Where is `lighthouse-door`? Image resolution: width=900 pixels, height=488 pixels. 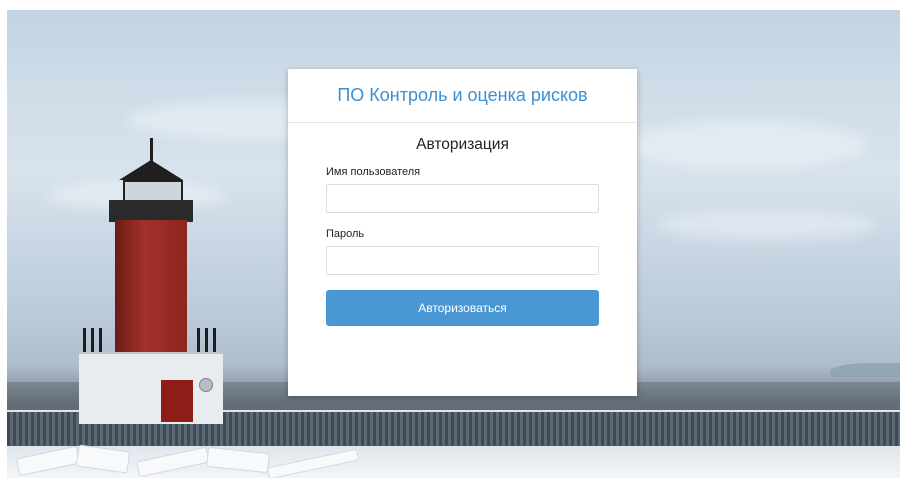
lighthouse-door is located at coordinates (177, 401).